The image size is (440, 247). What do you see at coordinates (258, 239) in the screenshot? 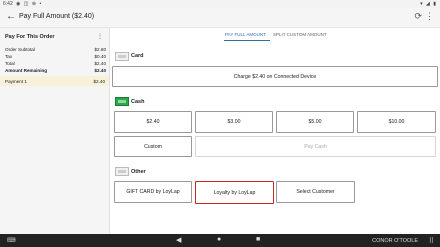
I see `nav-recents-icon: ■` at bounding box center [258, 239].